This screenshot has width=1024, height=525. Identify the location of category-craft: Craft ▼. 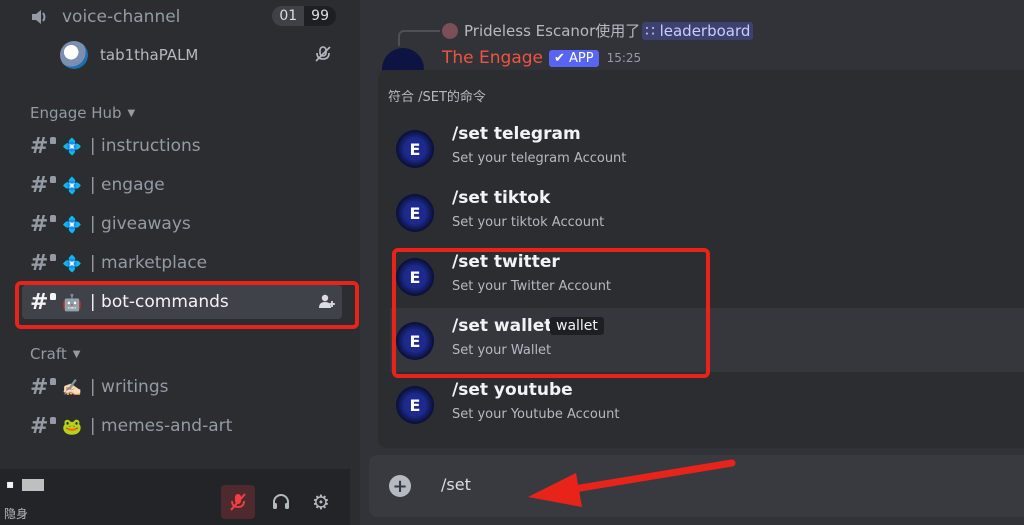
(55, 354).